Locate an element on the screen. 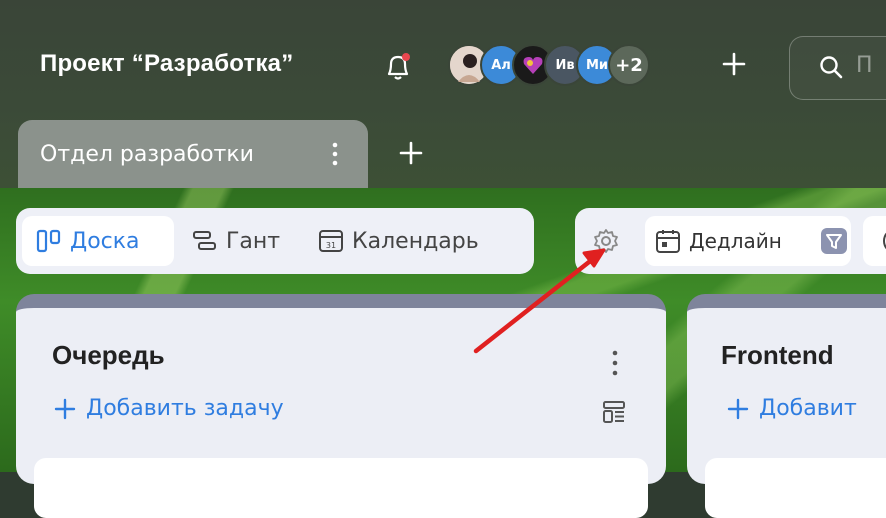  search-icon is located at coordinates (831, 67).